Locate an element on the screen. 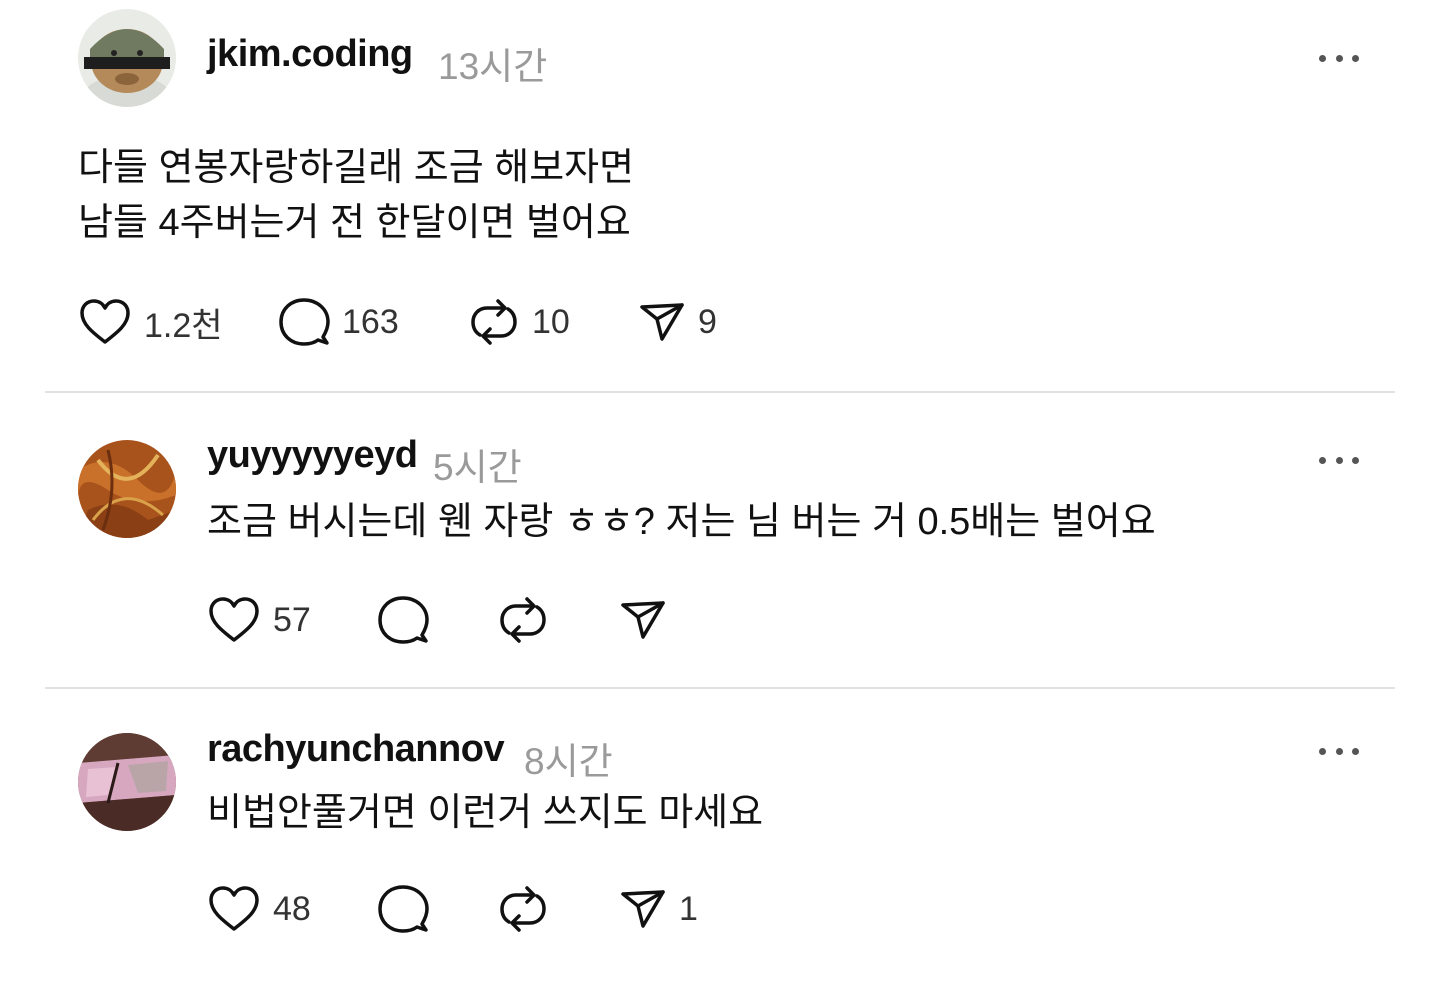  like-count: 1.2천 is located at coordinates (183, 325).